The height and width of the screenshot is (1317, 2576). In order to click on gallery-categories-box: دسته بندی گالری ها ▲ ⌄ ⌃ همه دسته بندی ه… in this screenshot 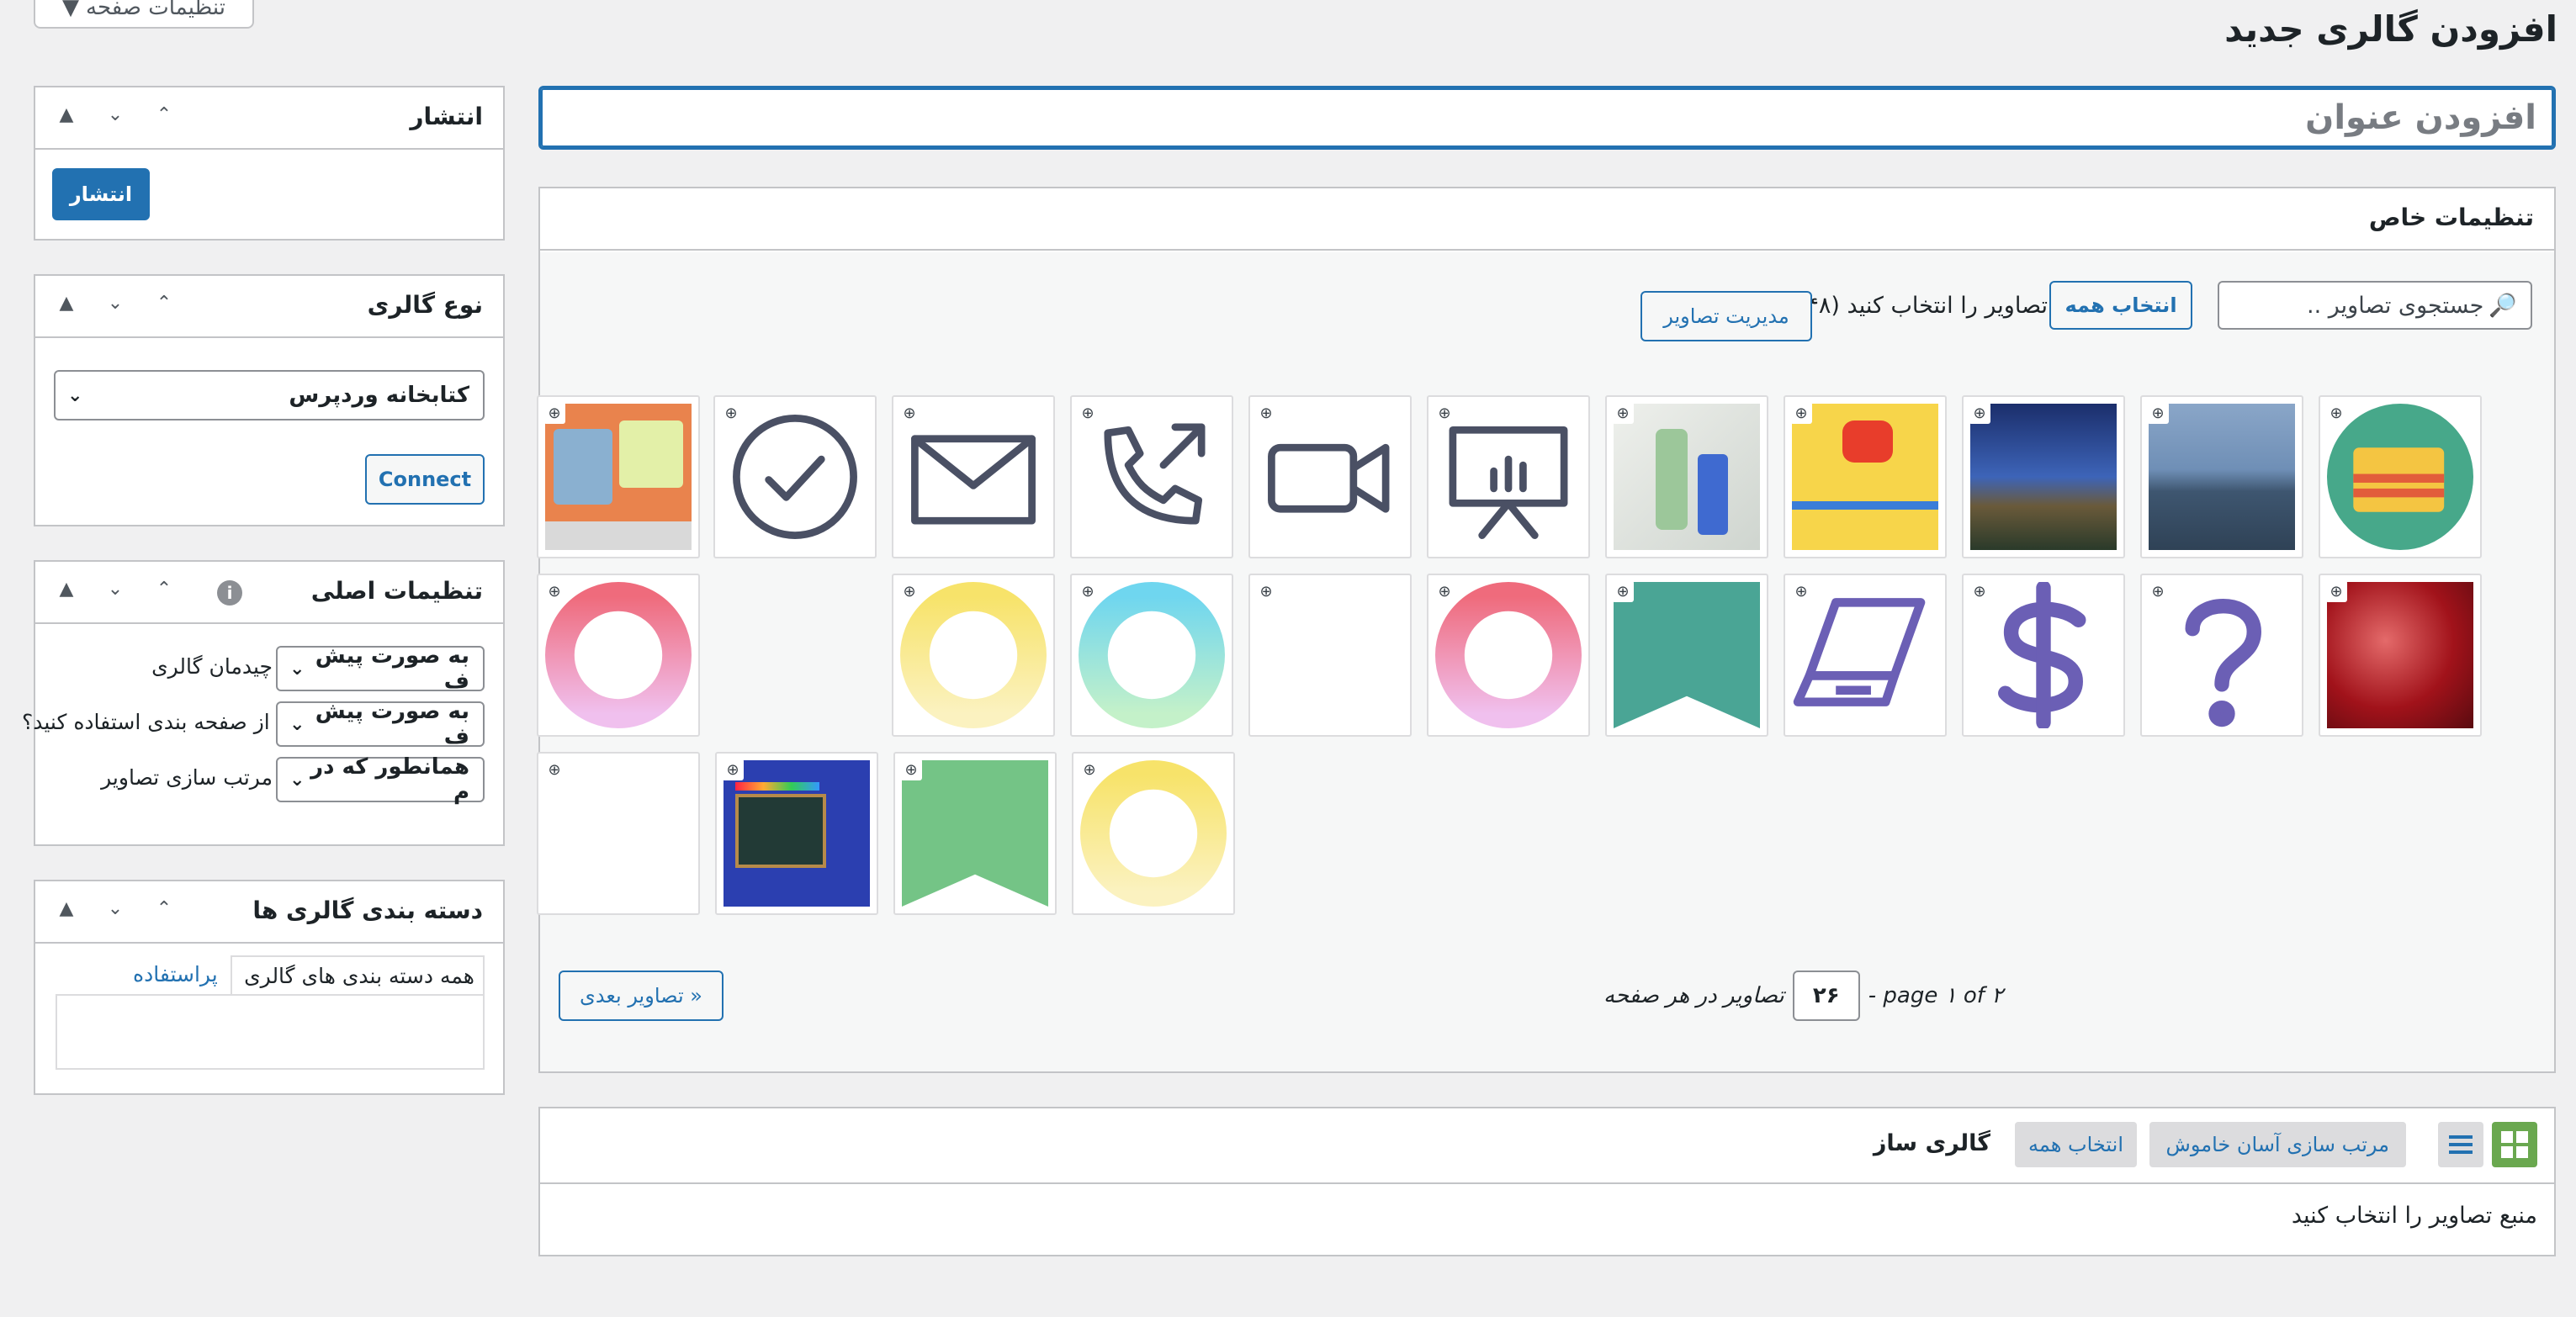, I will do `click(269, 987)`.